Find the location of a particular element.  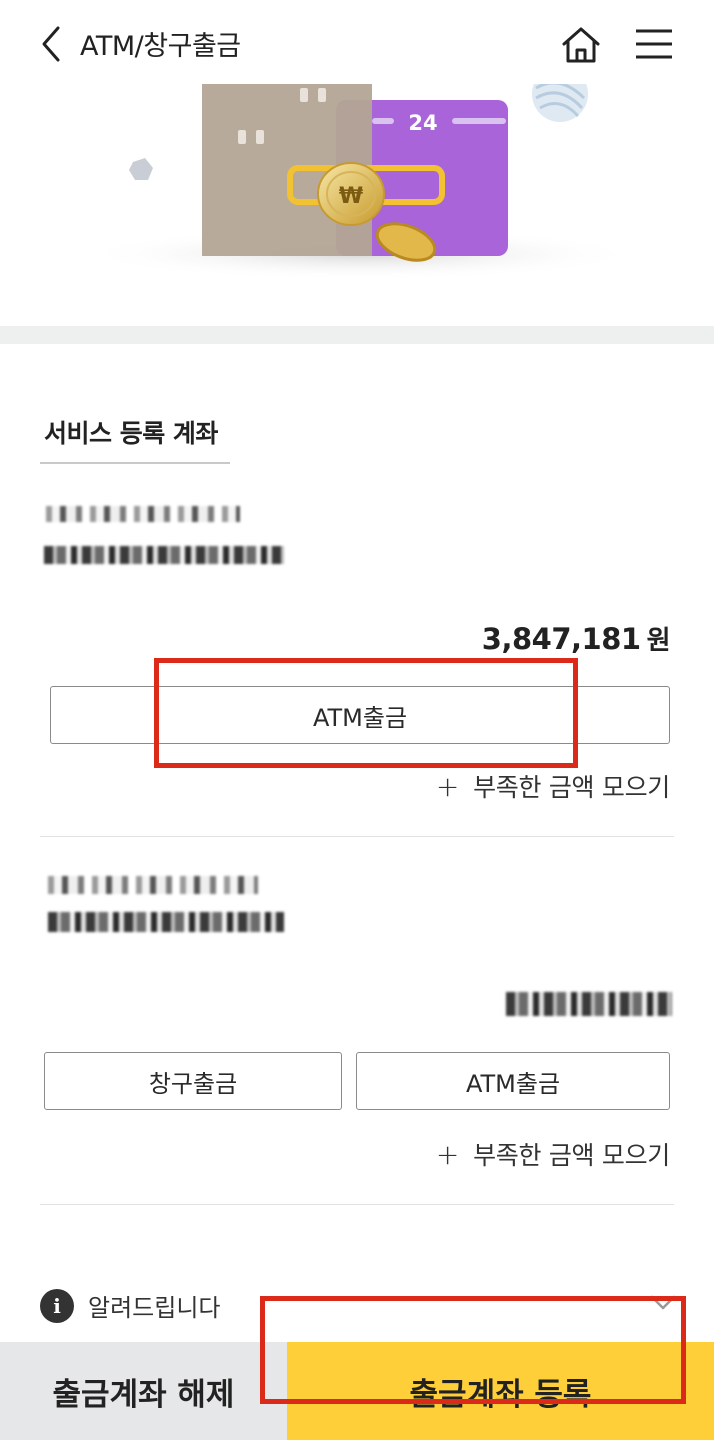

home-icon is located at coordinates (581, 45).